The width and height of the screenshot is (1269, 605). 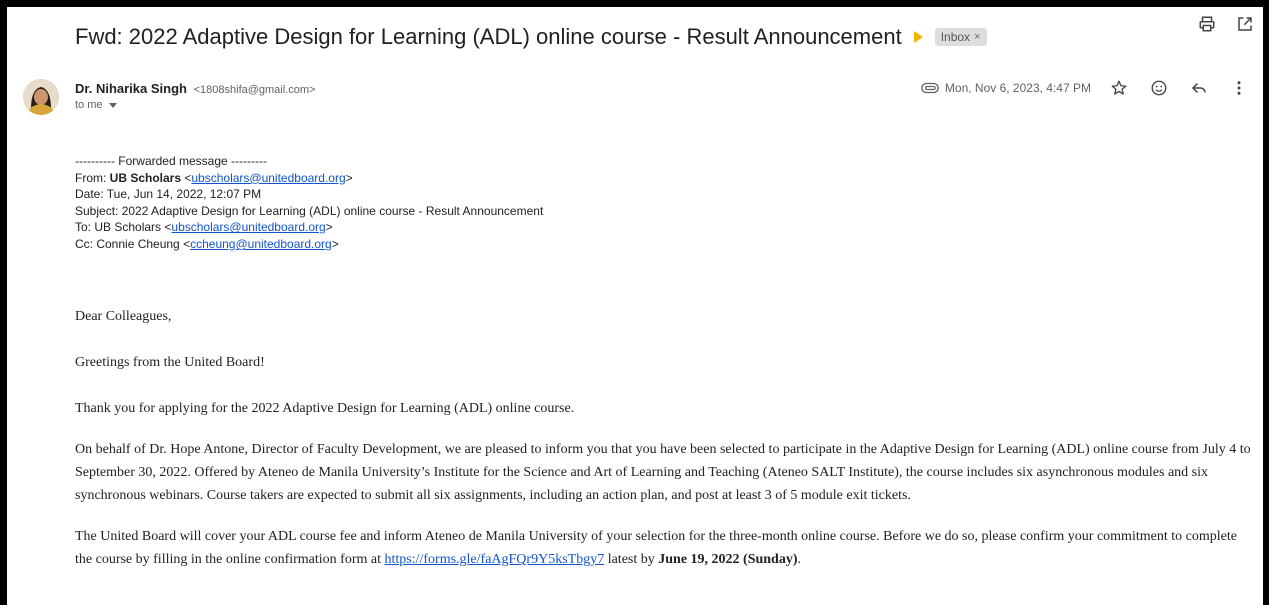 I want to click on reply-icon, so click(x=1199, y=88).